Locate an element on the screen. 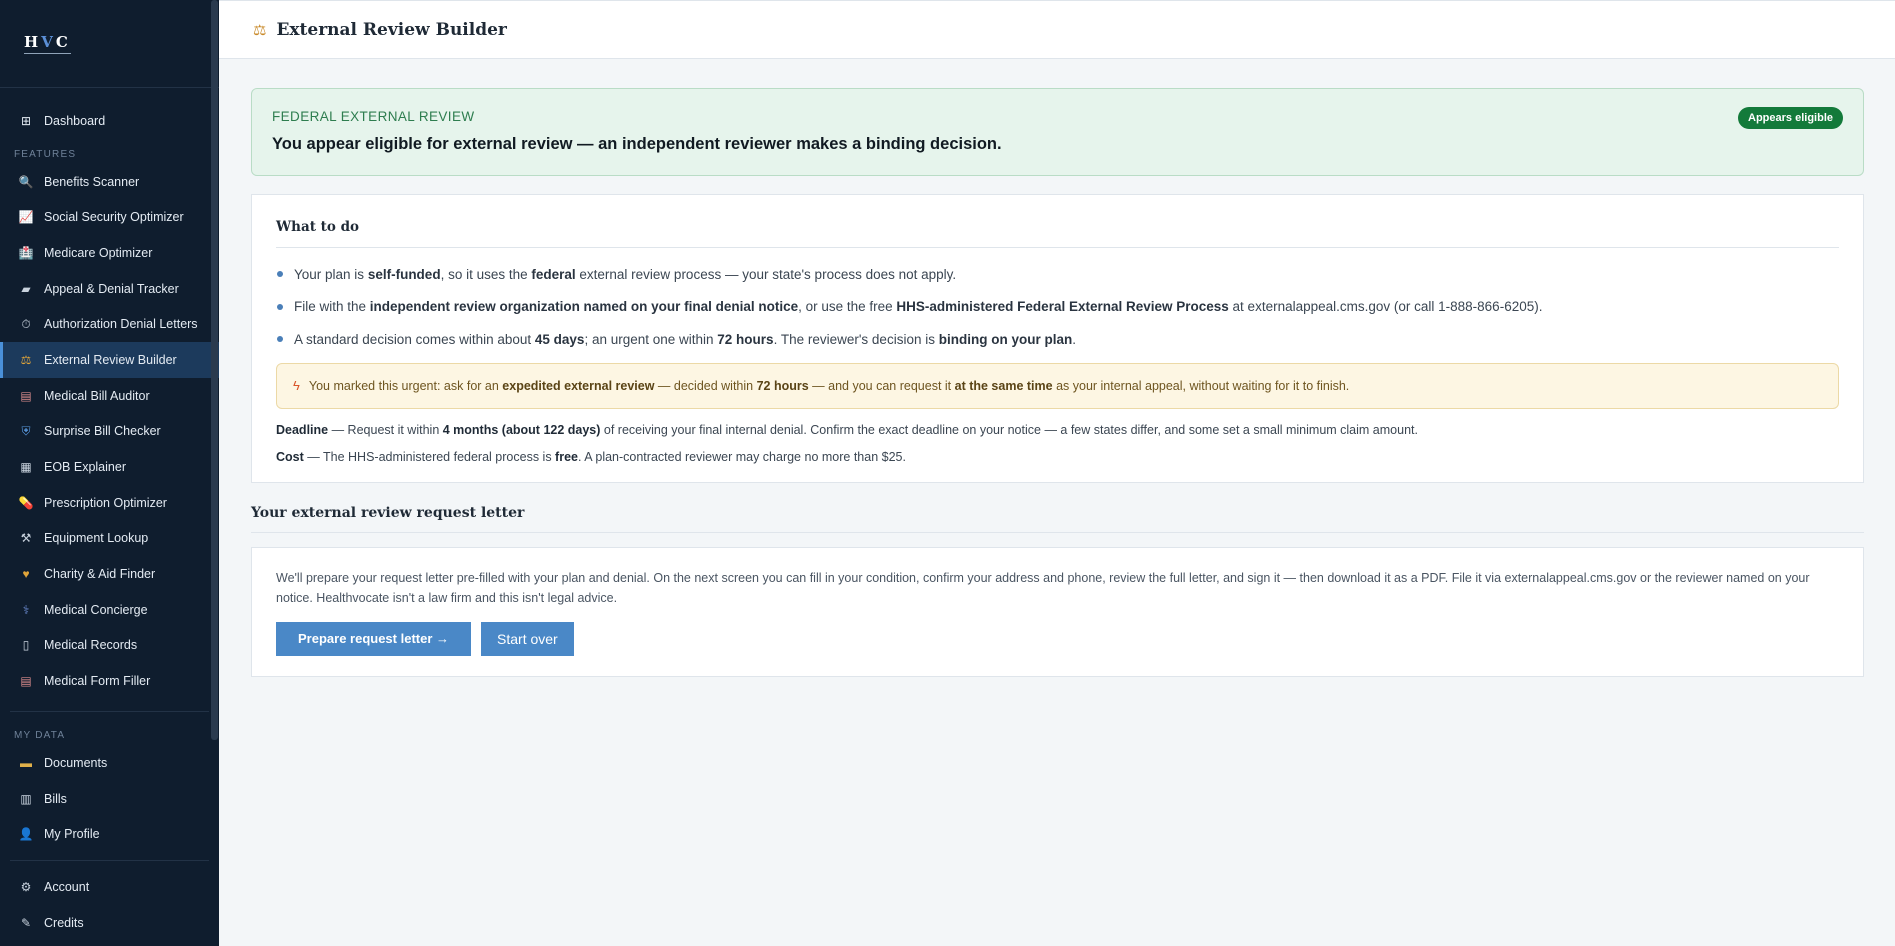 This screenshot has width=1895, height=946. sidebar-item-label: Equipment Lookup is located at coordinates (96, 538).